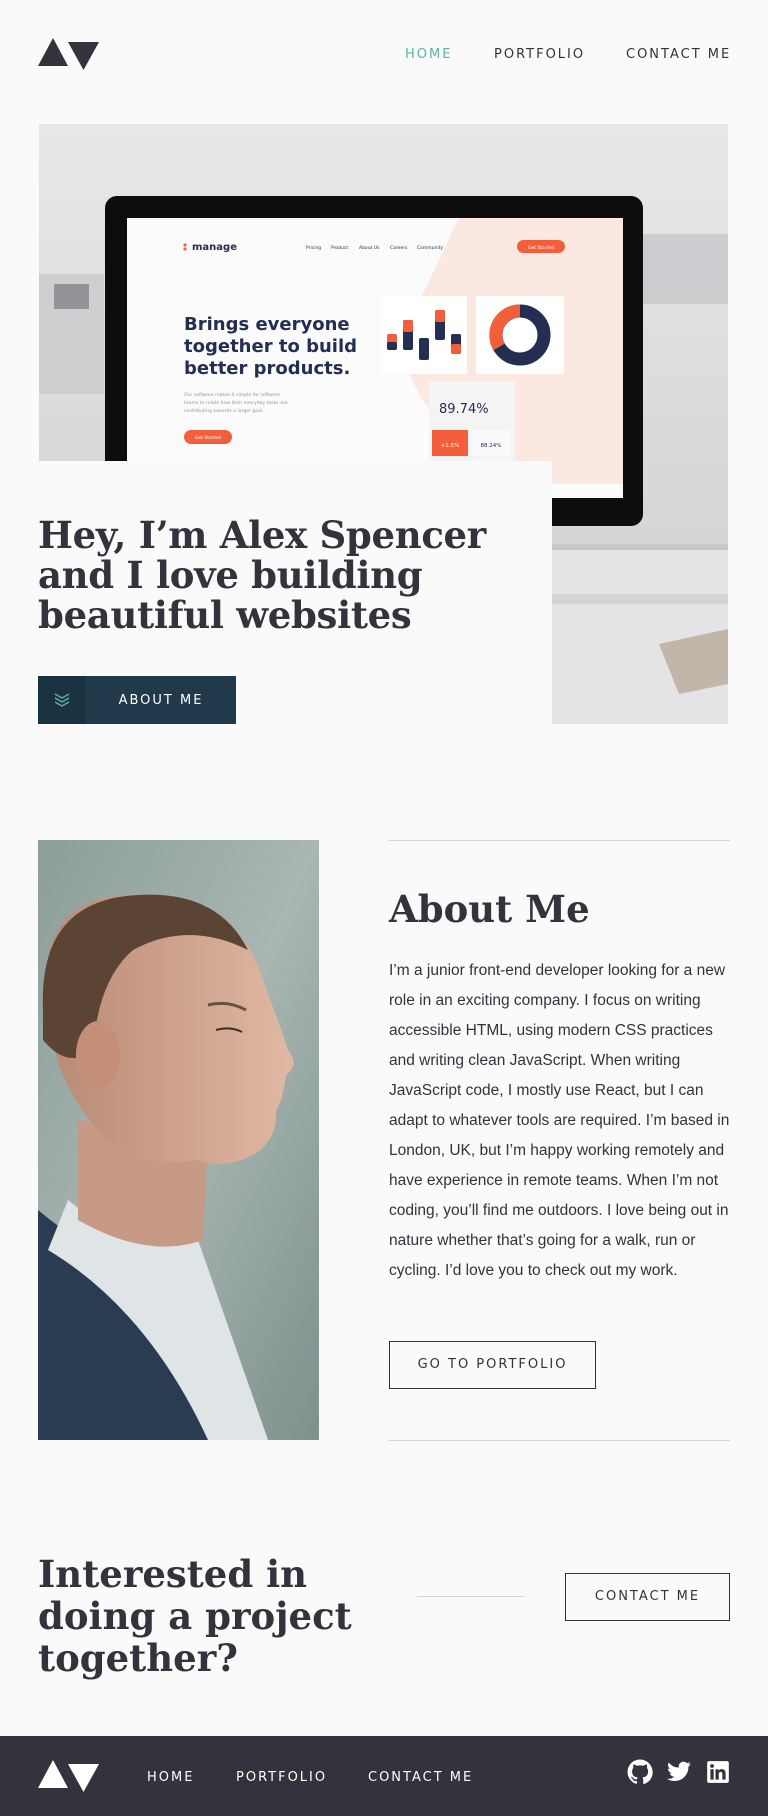  What do you see at coordinates (267, 368) in the screenshot?
I see `mockup-headline: better products.` at bounding box center [267, 368].